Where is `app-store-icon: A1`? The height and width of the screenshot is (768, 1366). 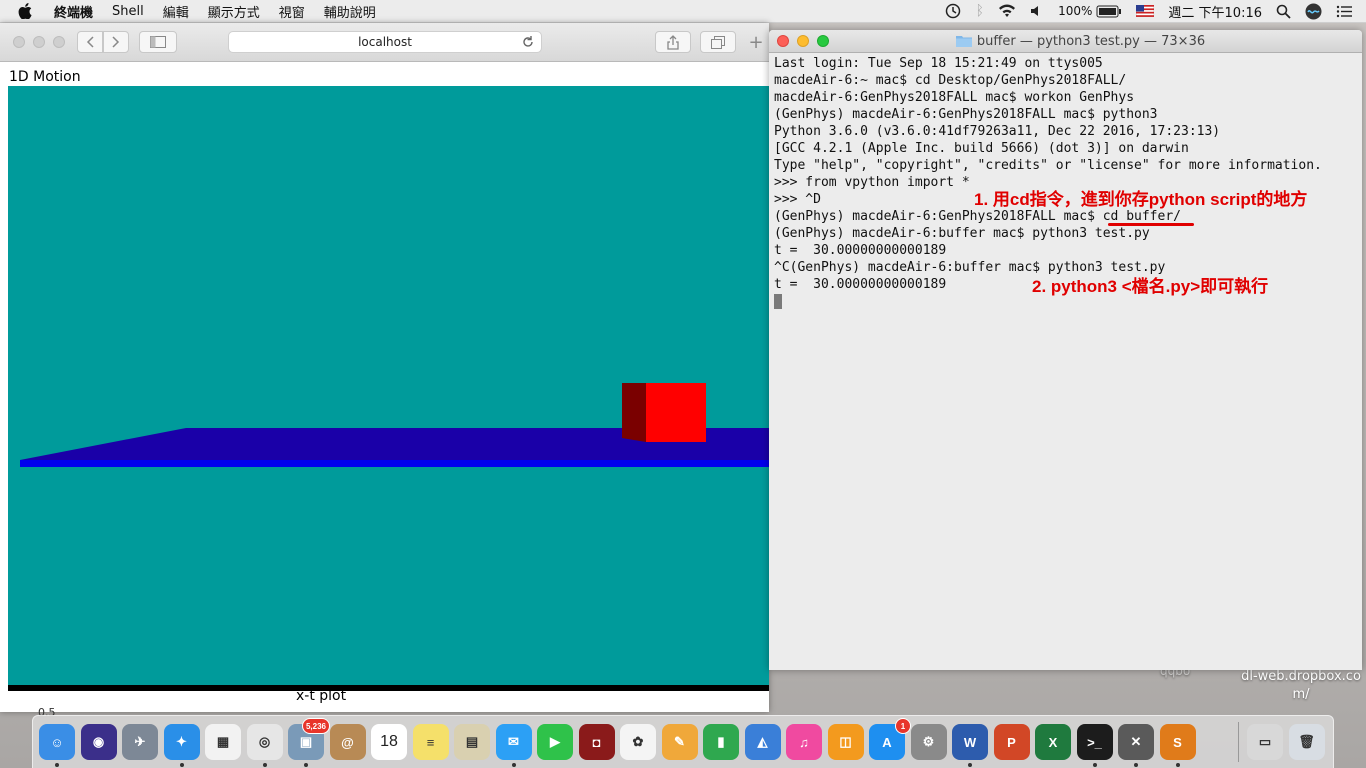
app-store-icon: A1 is located at coordinates (890, 739).